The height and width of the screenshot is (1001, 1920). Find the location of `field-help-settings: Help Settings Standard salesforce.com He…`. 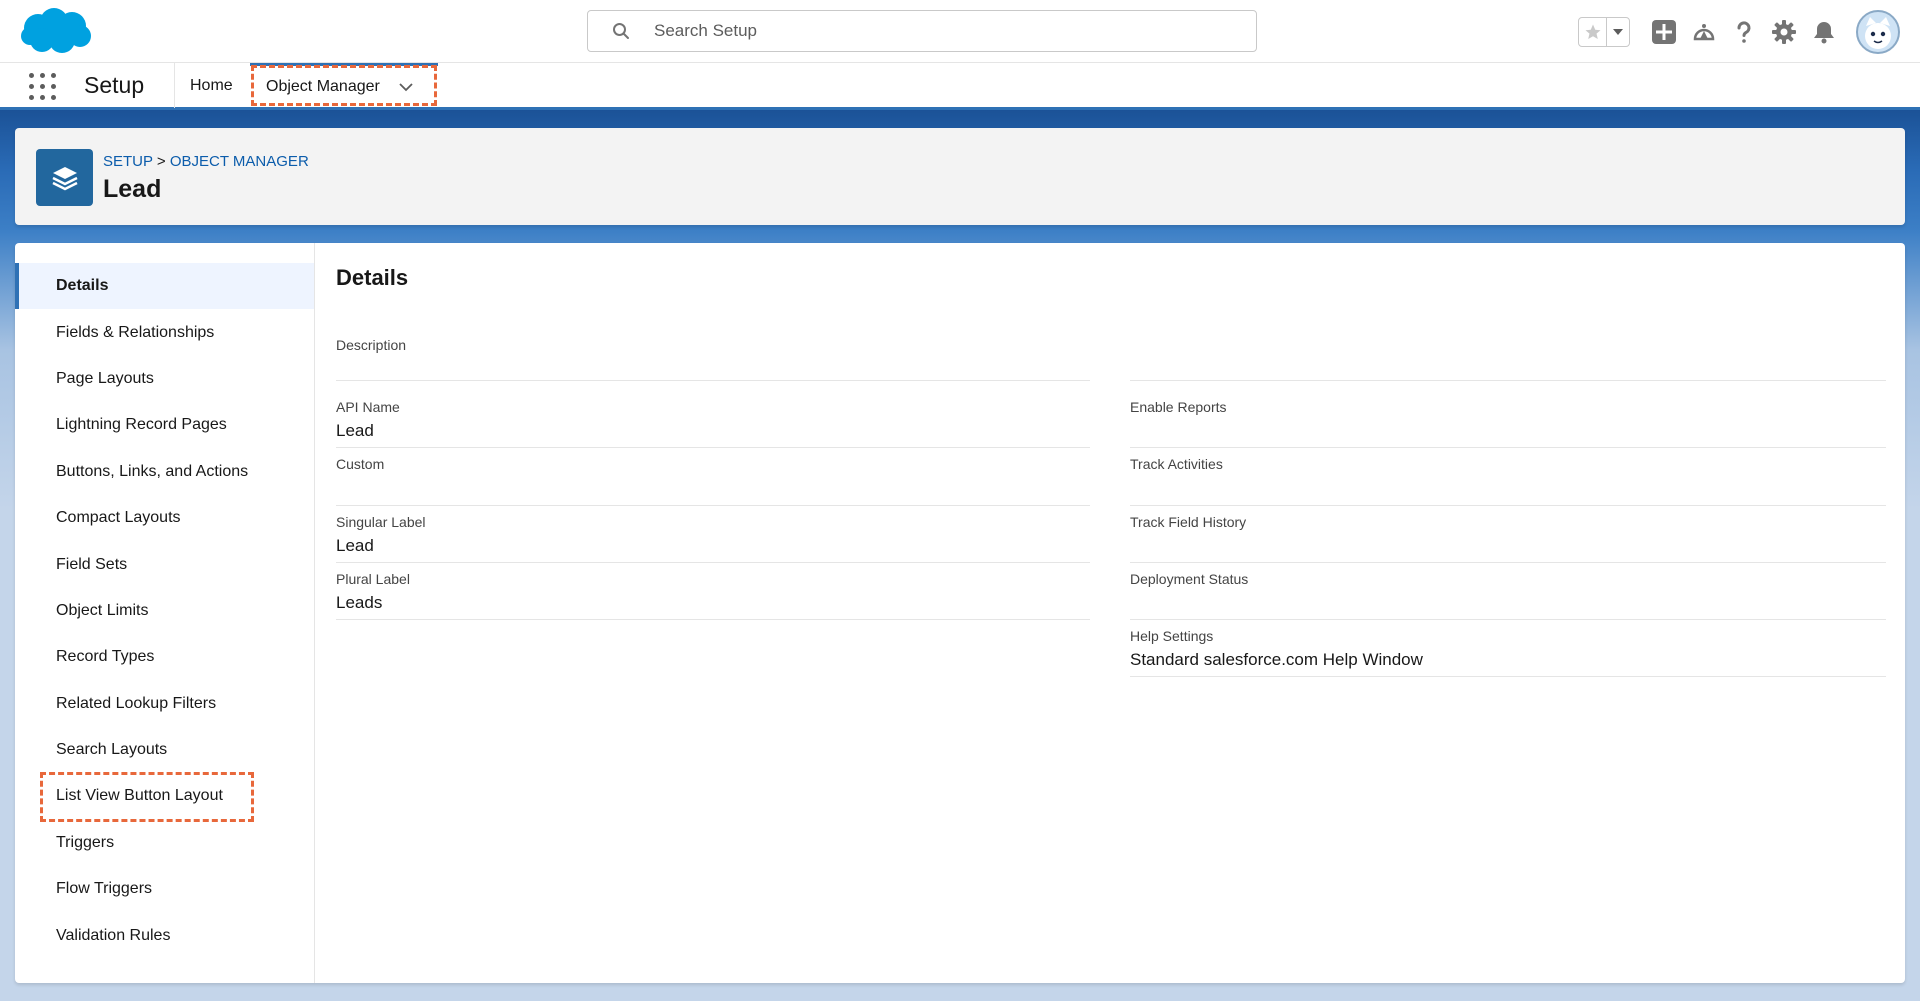

field-help-settings: Help Settings Standard salesforce.com He… is located at coordinates (1508, 651).